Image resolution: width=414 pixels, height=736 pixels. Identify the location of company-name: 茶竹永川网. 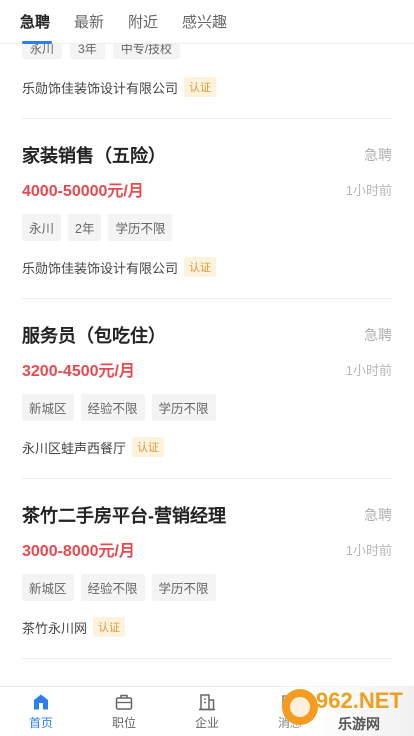
(55, 628).